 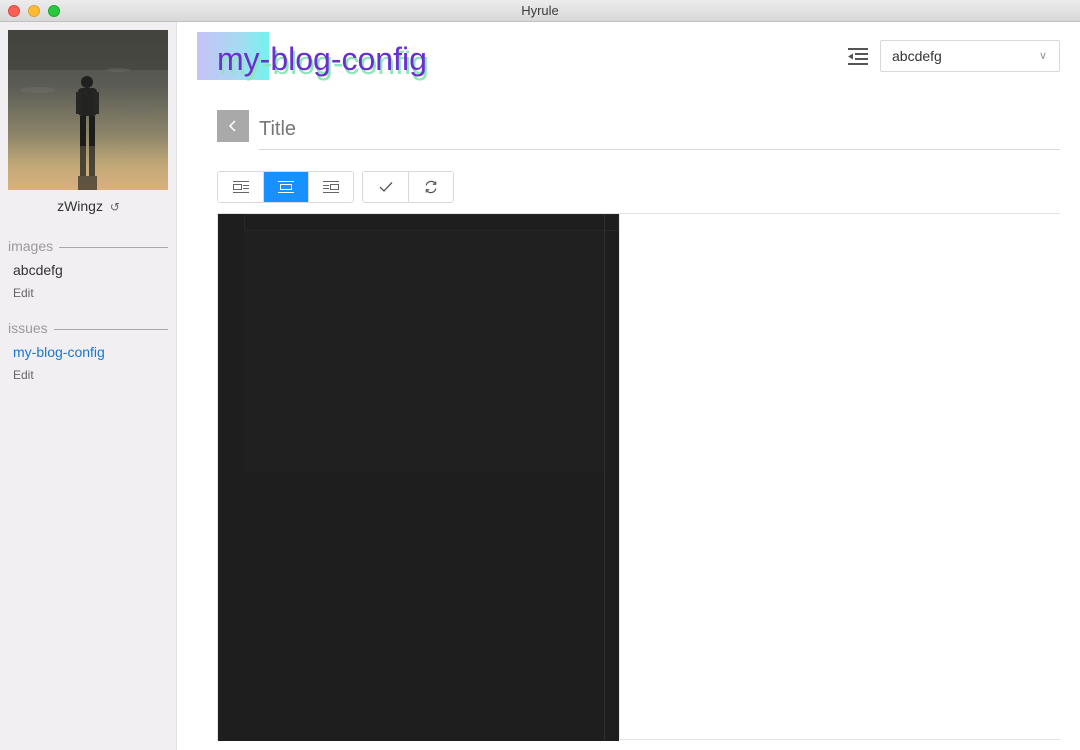 What do you see at coordinates (80, 206) in the screenshot?
I see `username: zWingz` at bounding box center [80, 206].